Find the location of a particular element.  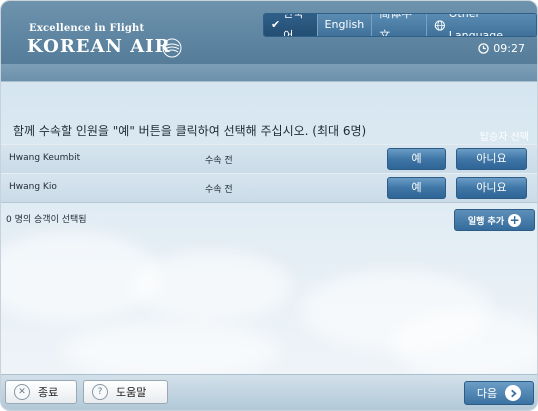

plus-icon: + is located at coordinates (515, 219).